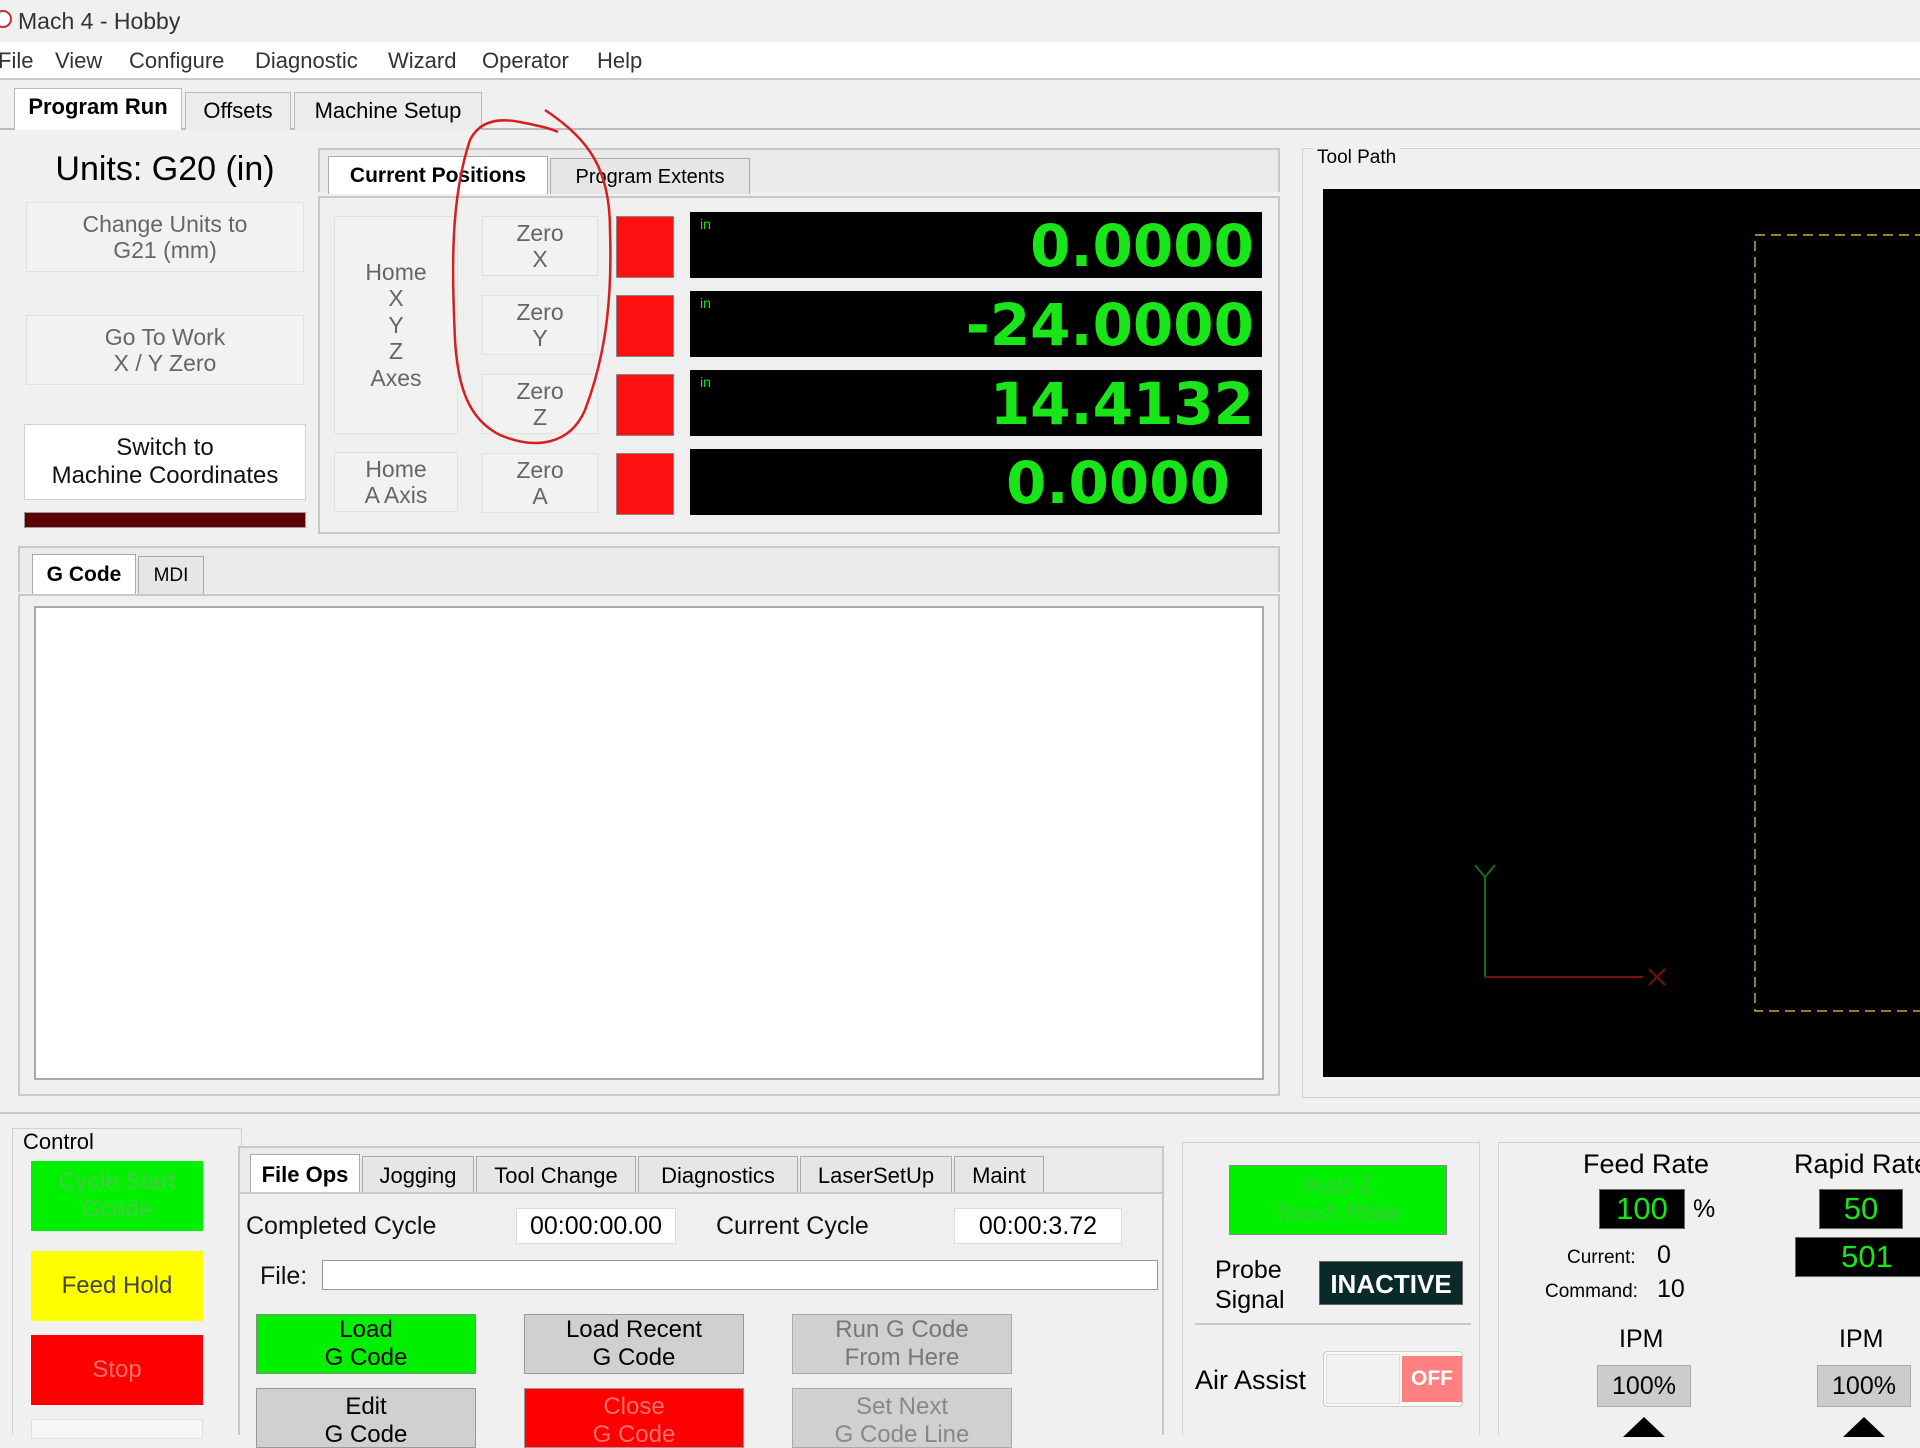  Describe the element at coordinates (1121, 404) in the screenshot. I see `z-value: 14.4132` at that location.